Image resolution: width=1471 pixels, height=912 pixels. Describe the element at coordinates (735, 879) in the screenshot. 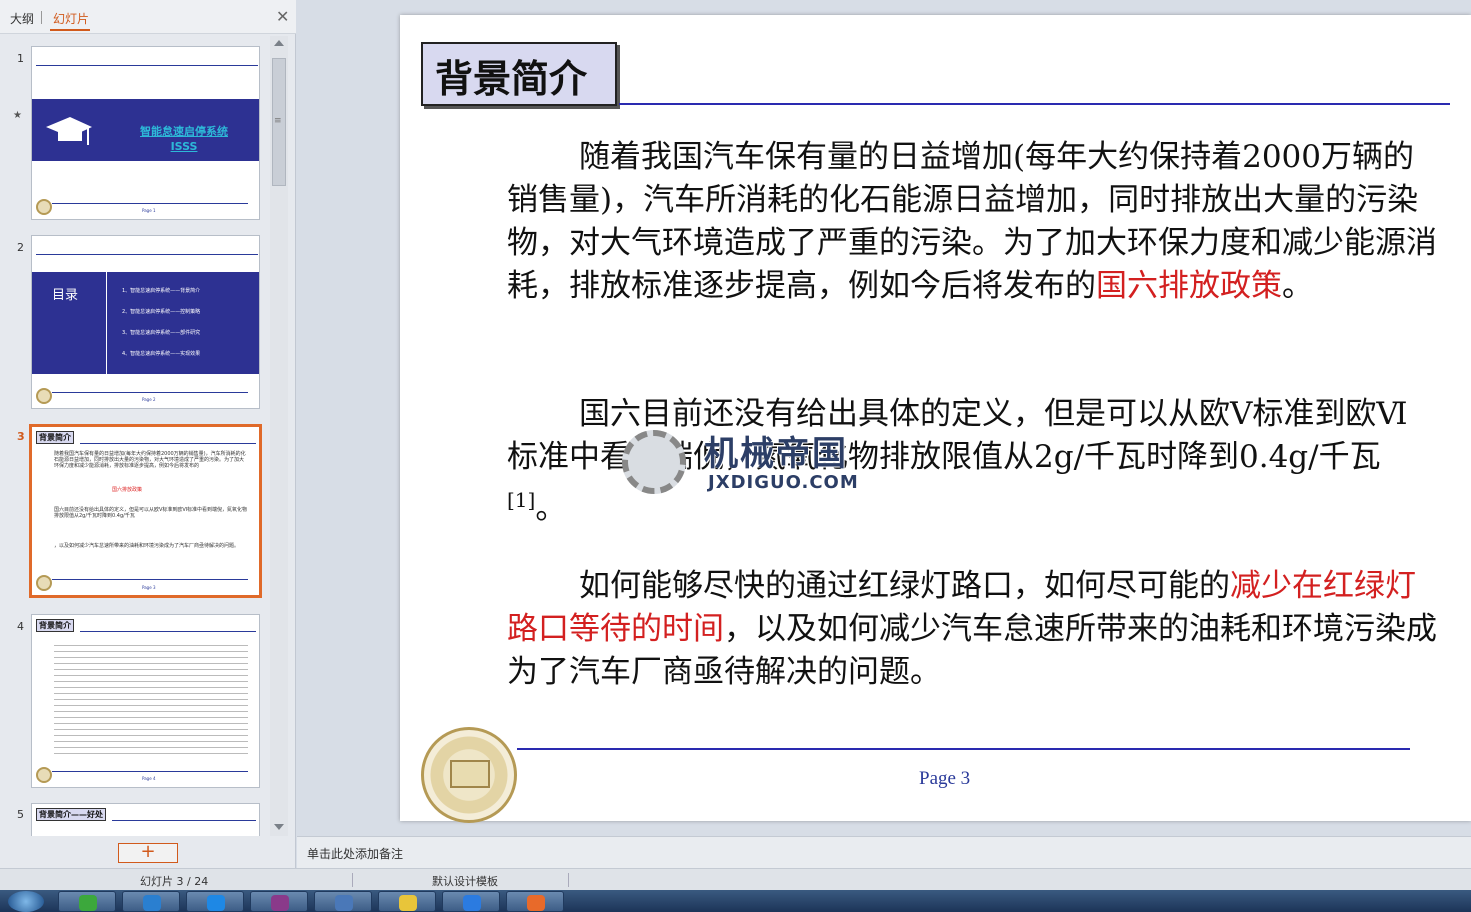

I see `status-bar: 幻灯片 3 / 24 默认设计模板` at that location.